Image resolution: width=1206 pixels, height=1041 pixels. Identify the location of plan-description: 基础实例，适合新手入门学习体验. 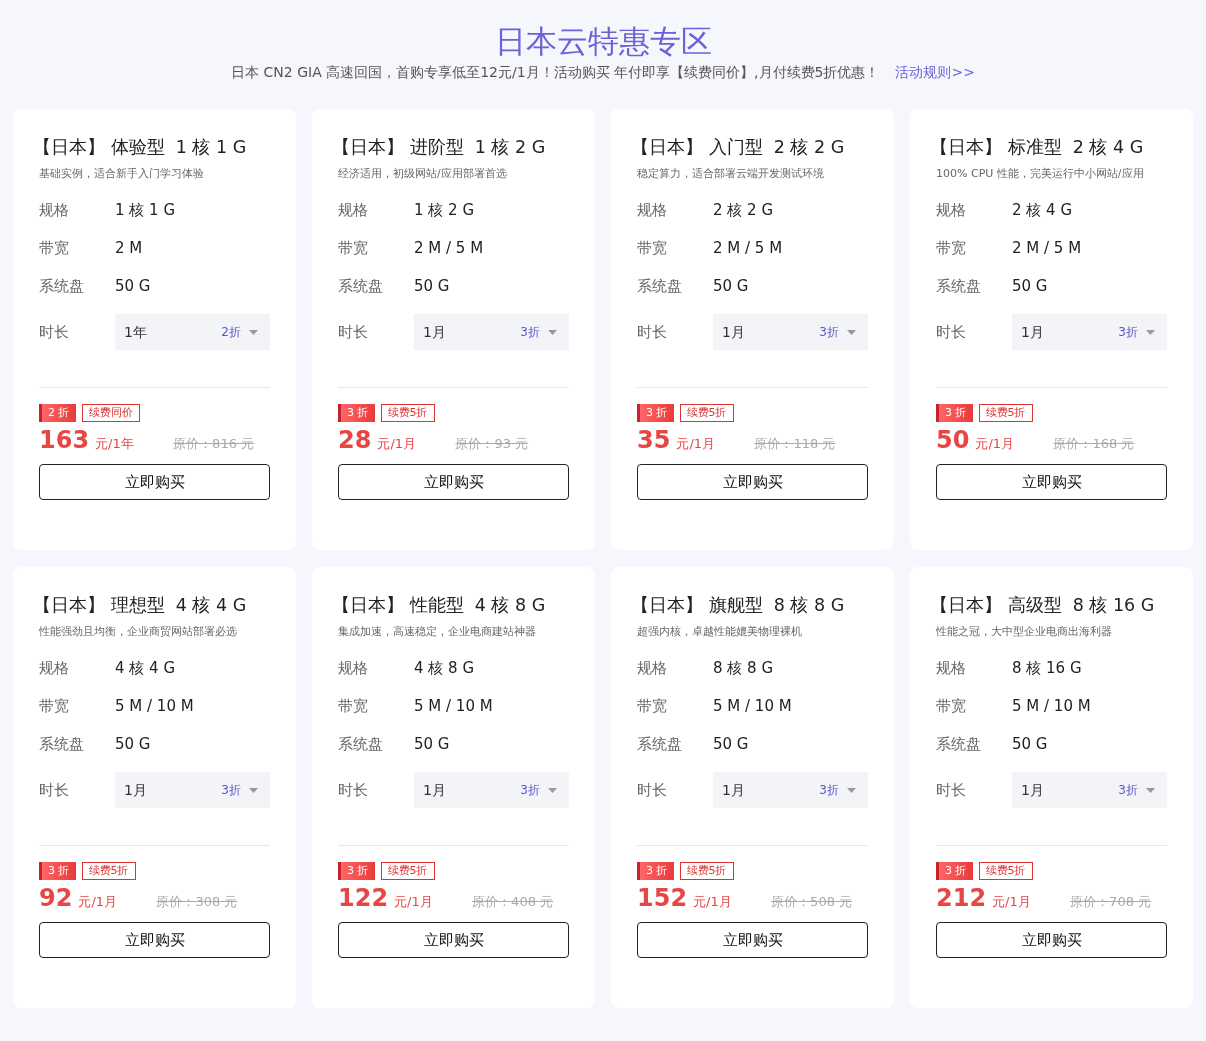
(122, 174).